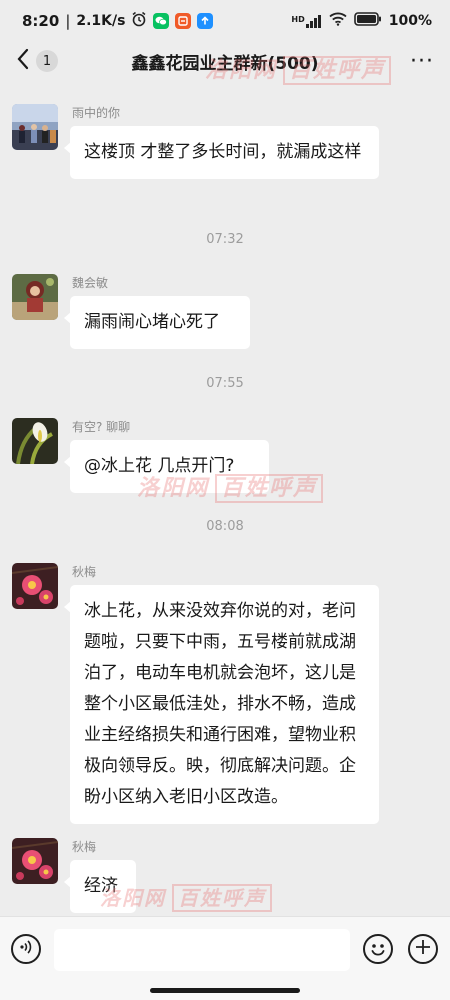 The image size is (450, 1000). What do you see at coordinates (338, 21) in the screenshot?
I see `wifi-icon` at bounding box center [338, 21].